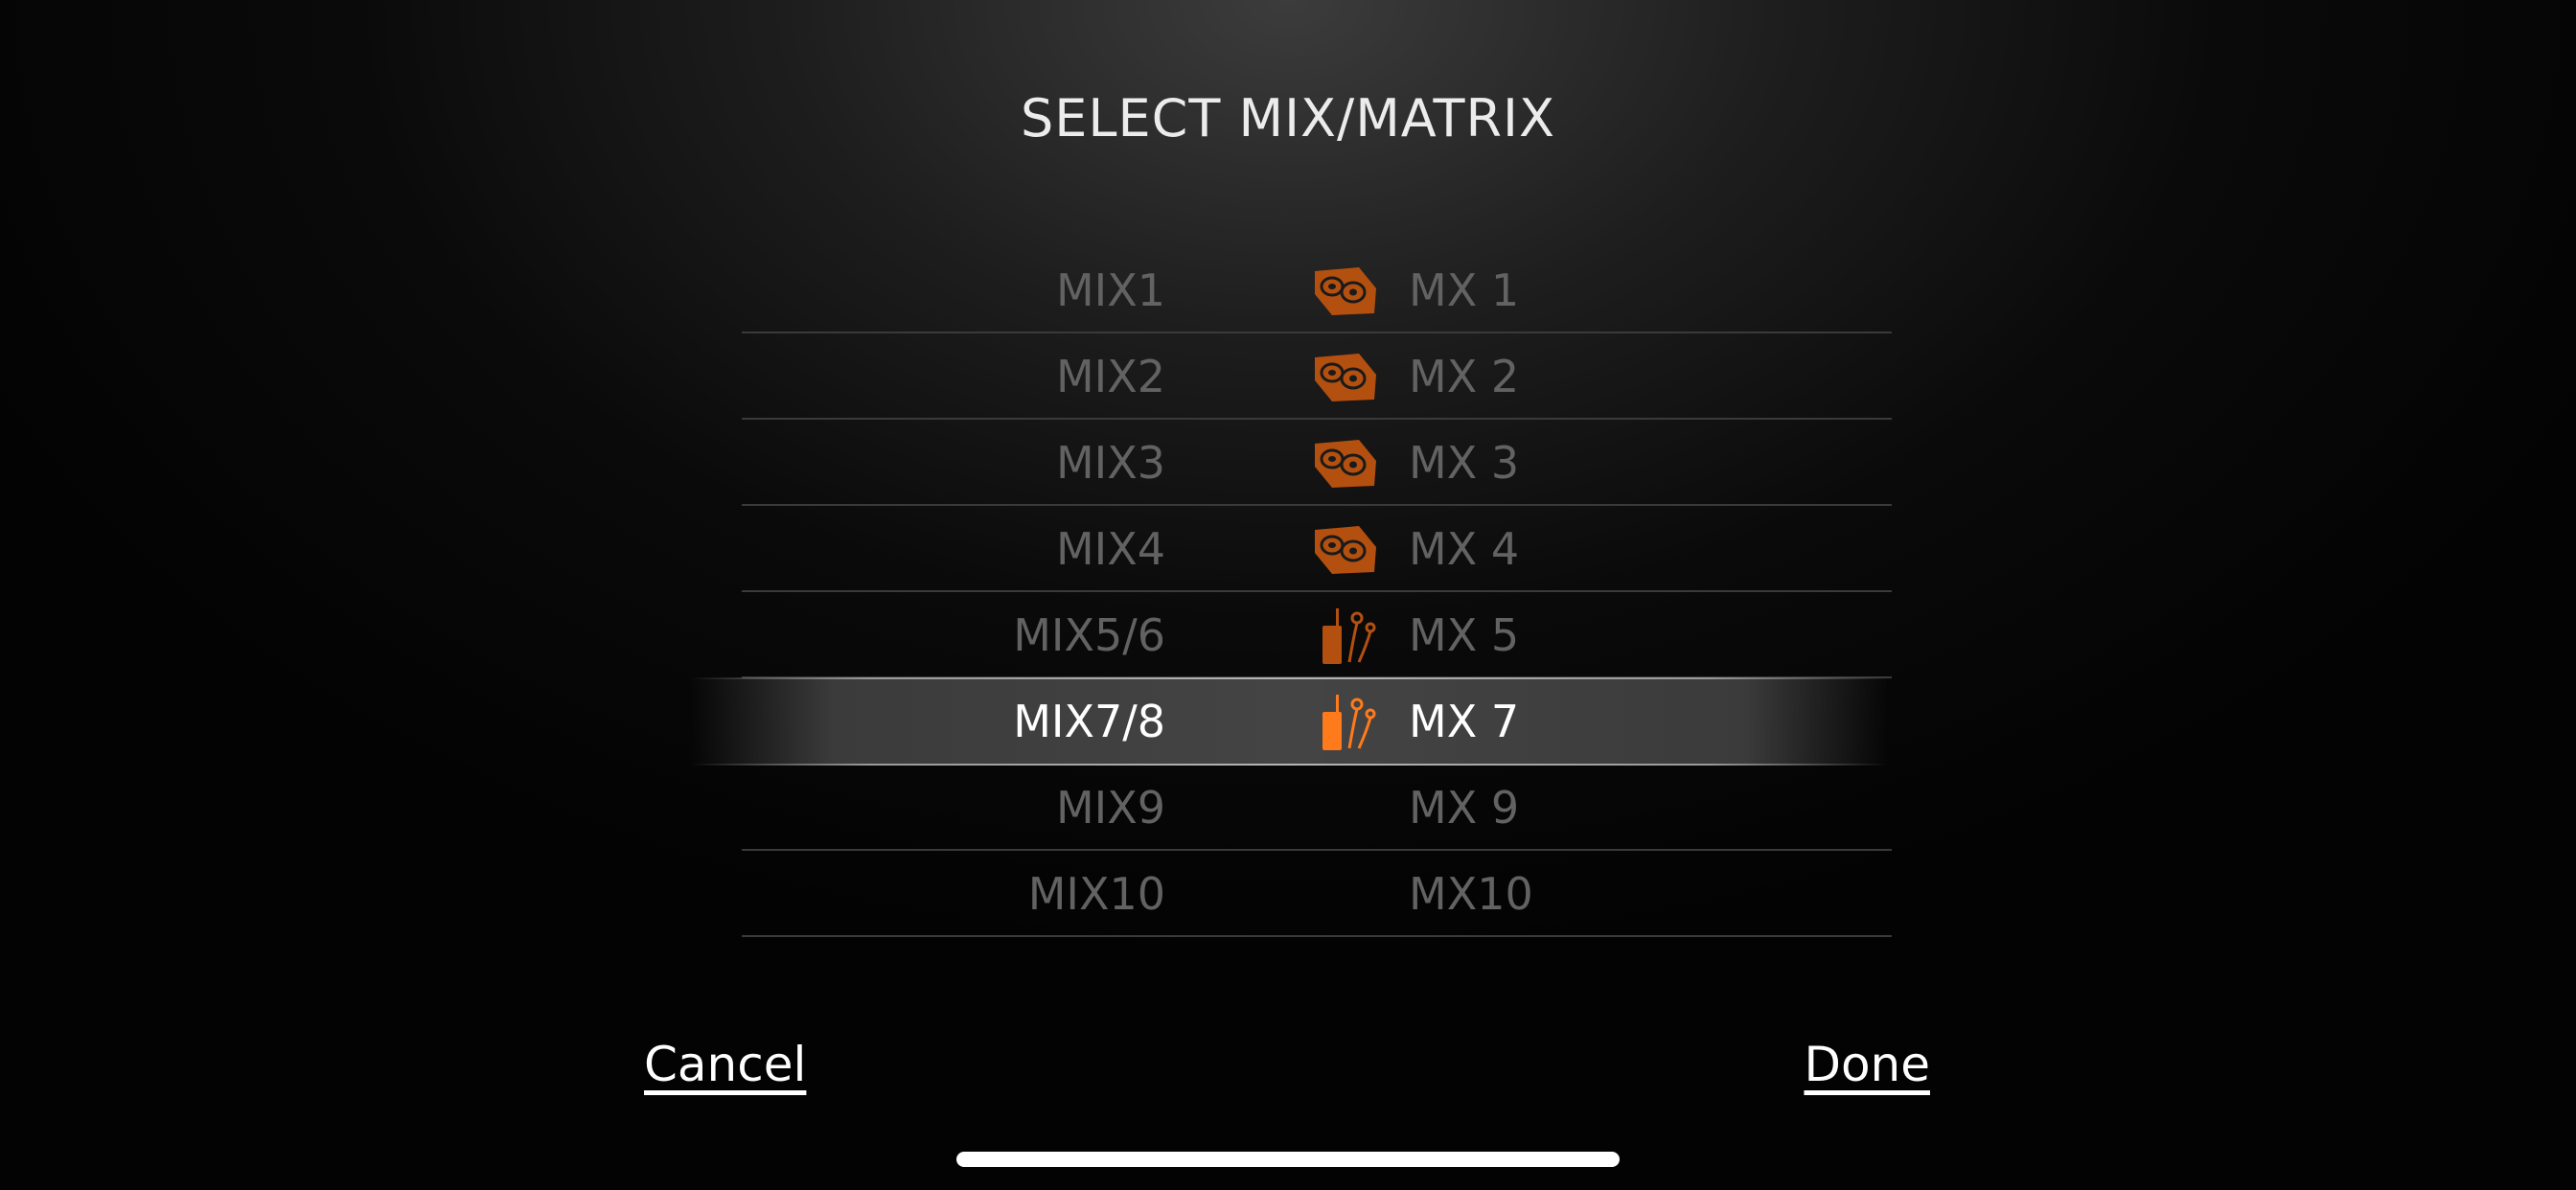 The width and height of the screenshot is (2576, 1190). Describe the element at coordinates (1110, 377) in the screenshot. I see `mix-label: MIX2` at that location.